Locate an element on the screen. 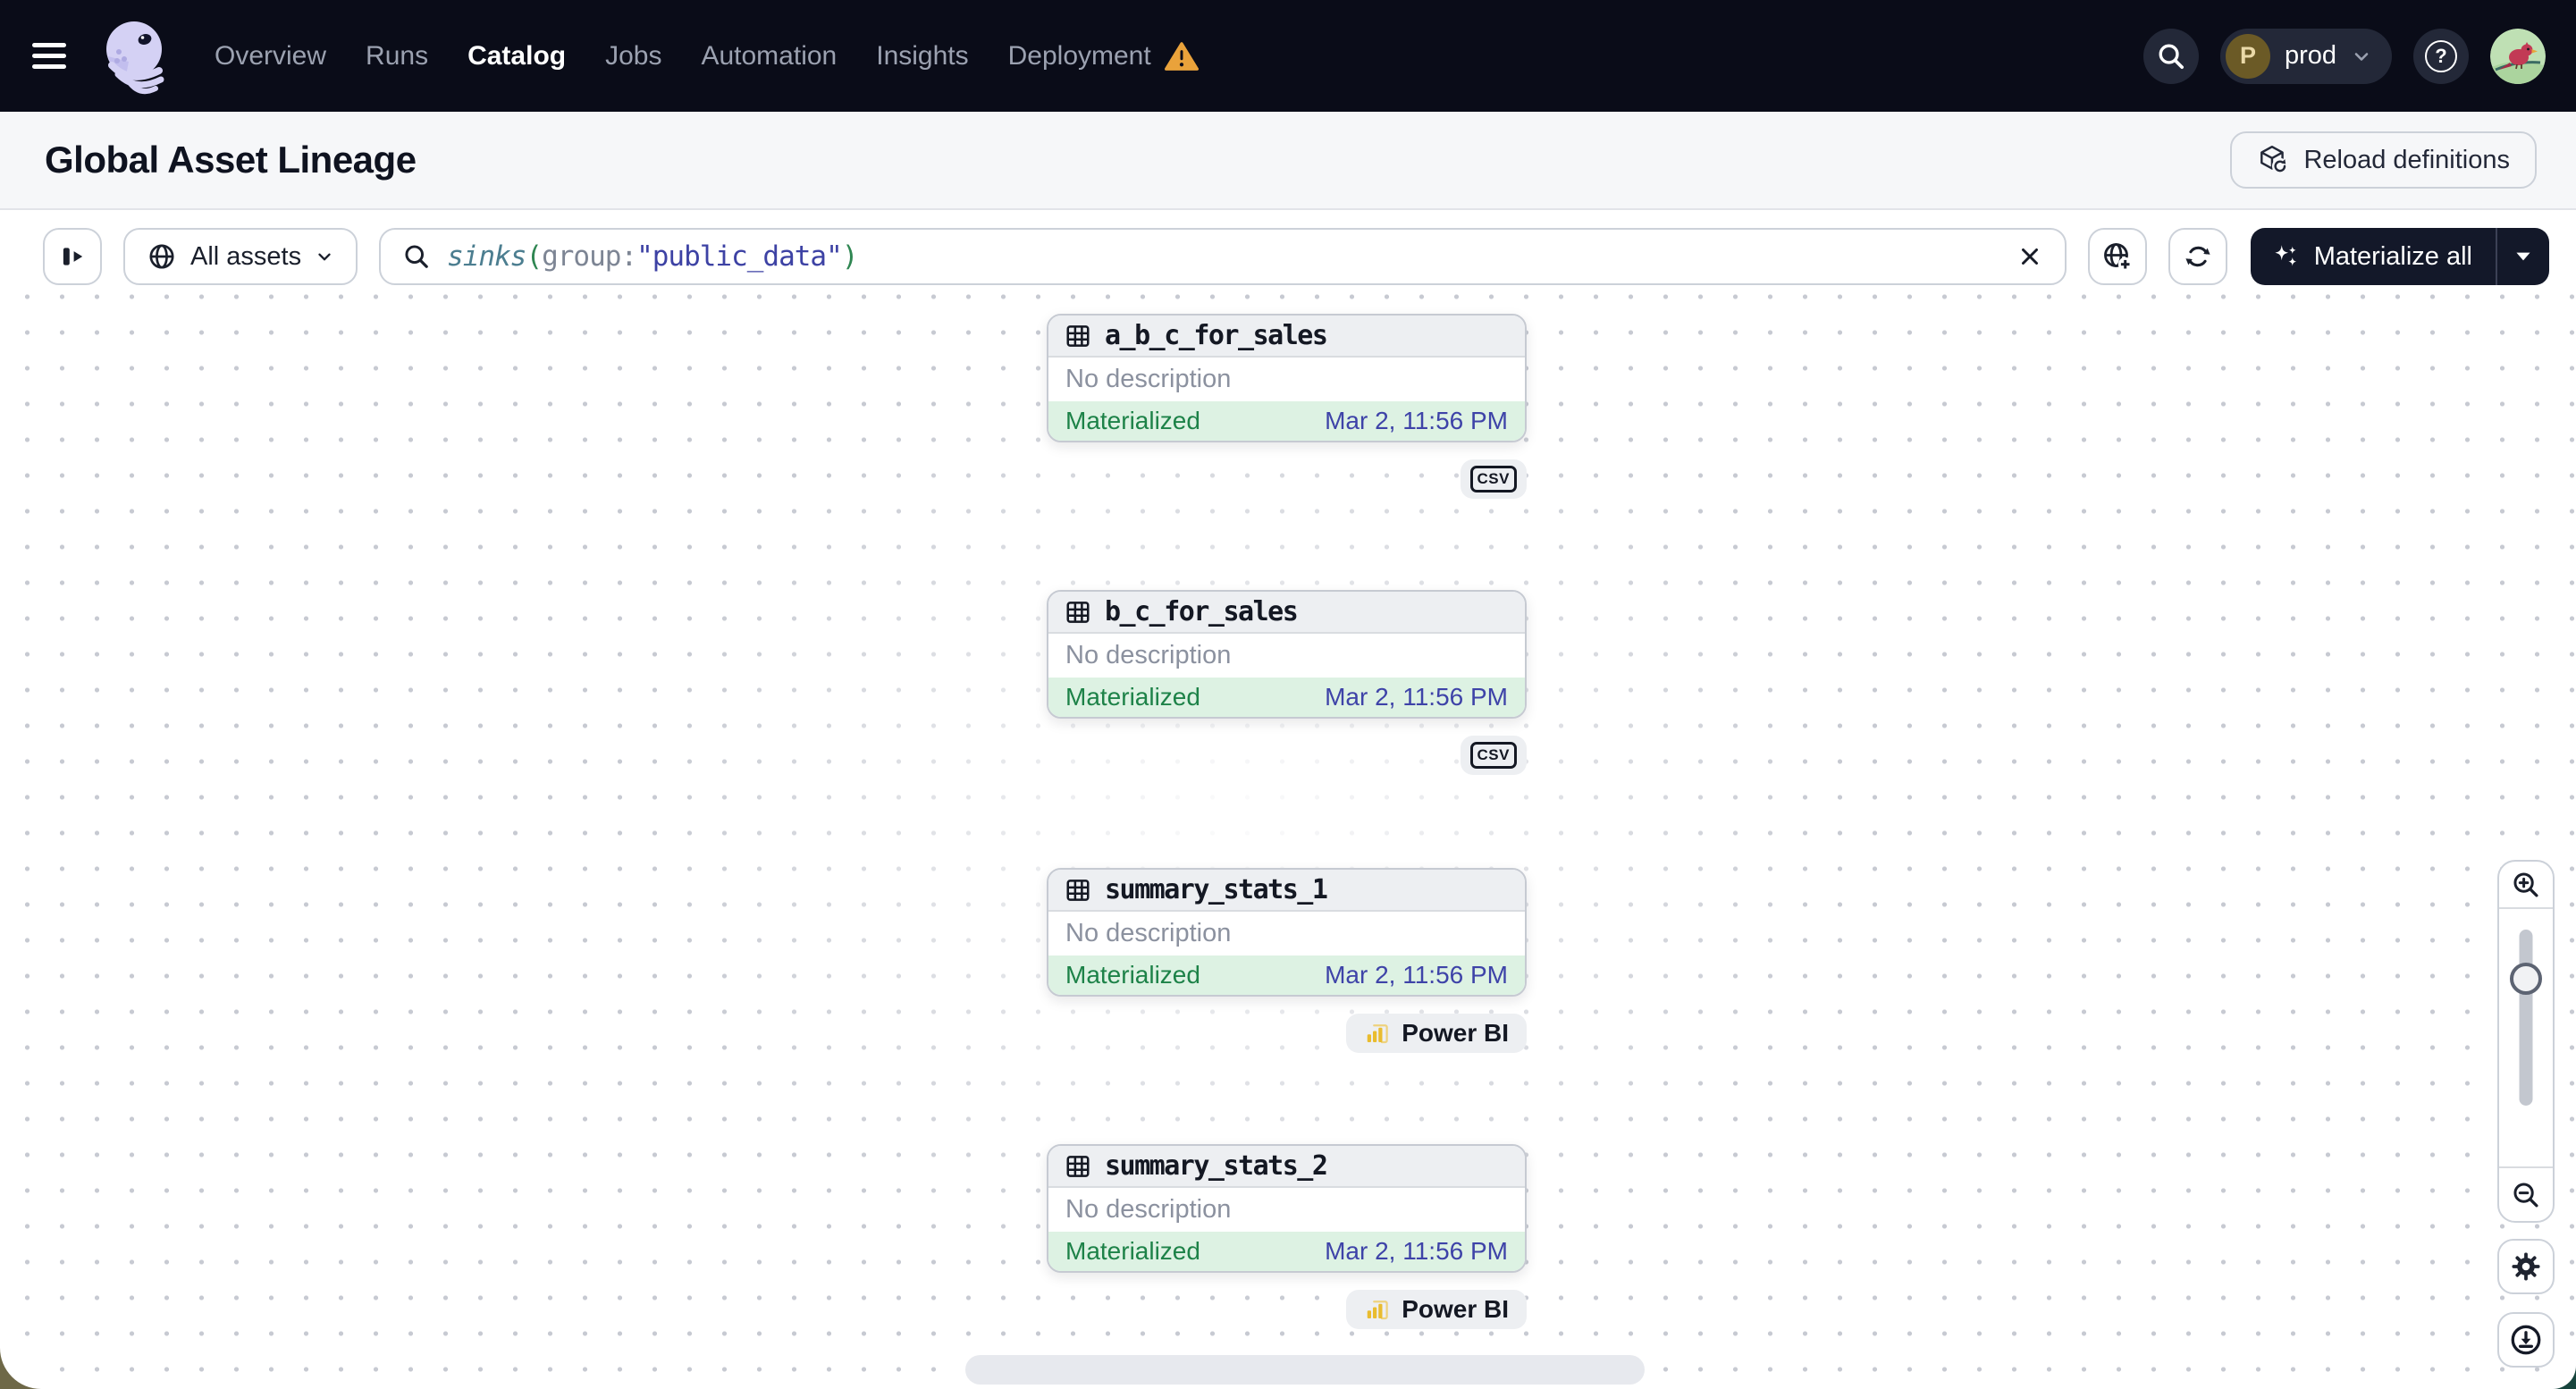 This screenshot has width=2576, height=1389. nav-item-jobs: Jobs is located at coordinates (633, 56).